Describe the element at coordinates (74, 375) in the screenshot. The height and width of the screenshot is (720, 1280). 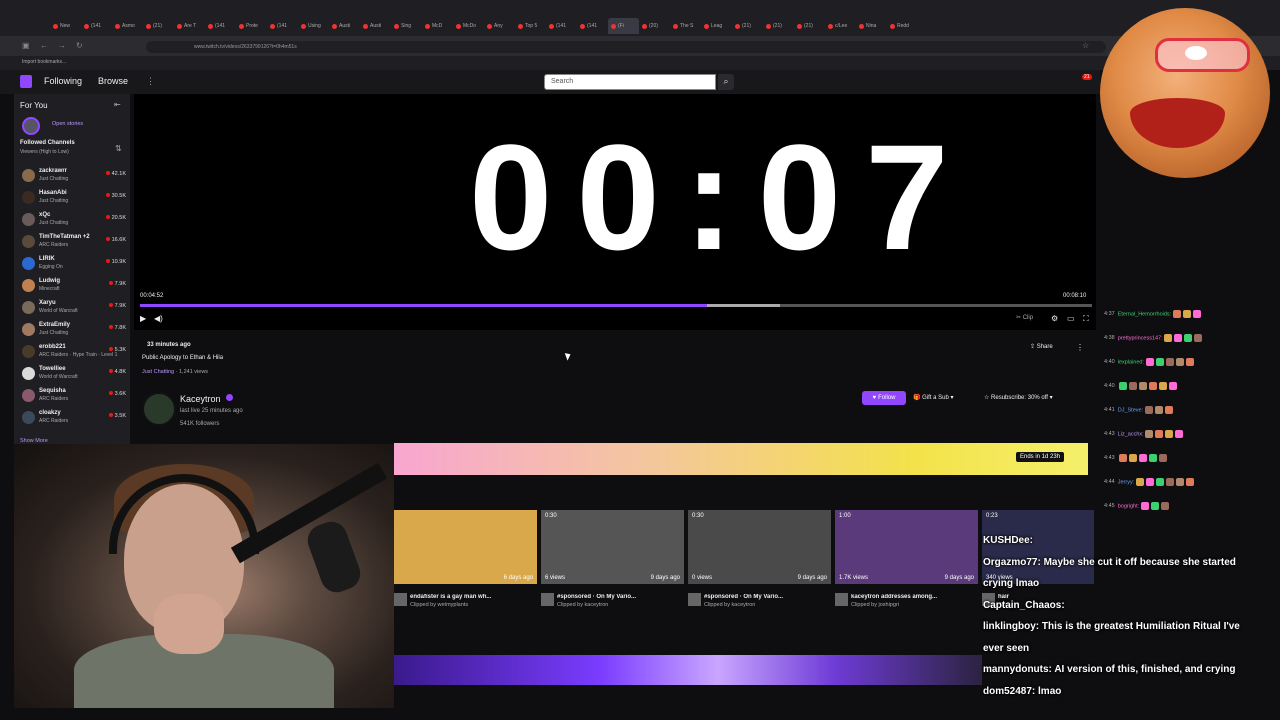
I see `sidebar-channel-item: Towelliee World of Warcraft 4.8K` at that location.